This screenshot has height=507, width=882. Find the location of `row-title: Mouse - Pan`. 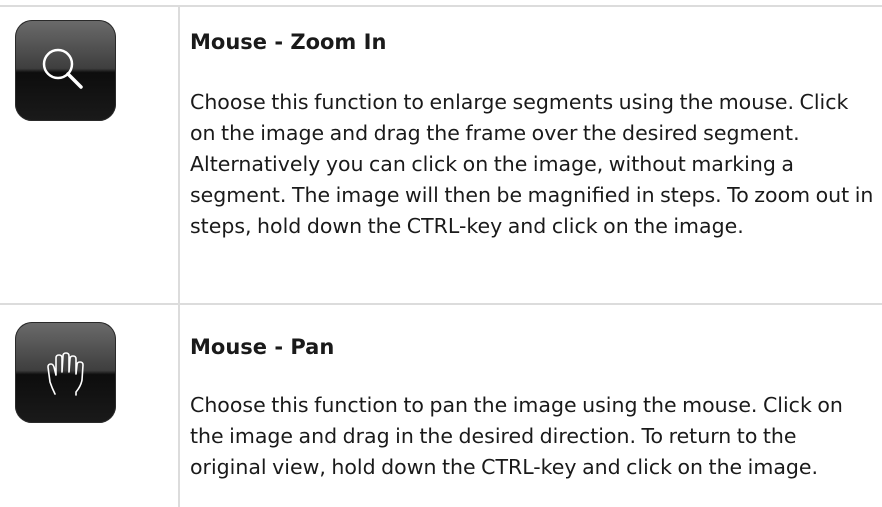

row-title: Mouse - Pan is located at coordinates (262, 347).